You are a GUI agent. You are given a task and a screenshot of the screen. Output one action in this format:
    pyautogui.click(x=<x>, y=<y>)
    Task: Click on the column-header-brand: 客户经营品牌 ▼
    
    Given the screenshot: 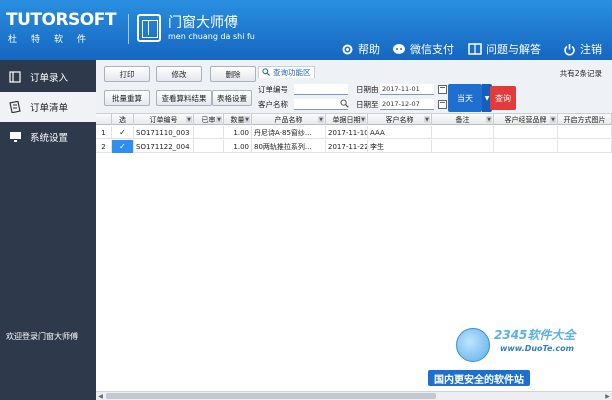 What is the action you would take?
    pyautogui.click(x=526, y=119)
    